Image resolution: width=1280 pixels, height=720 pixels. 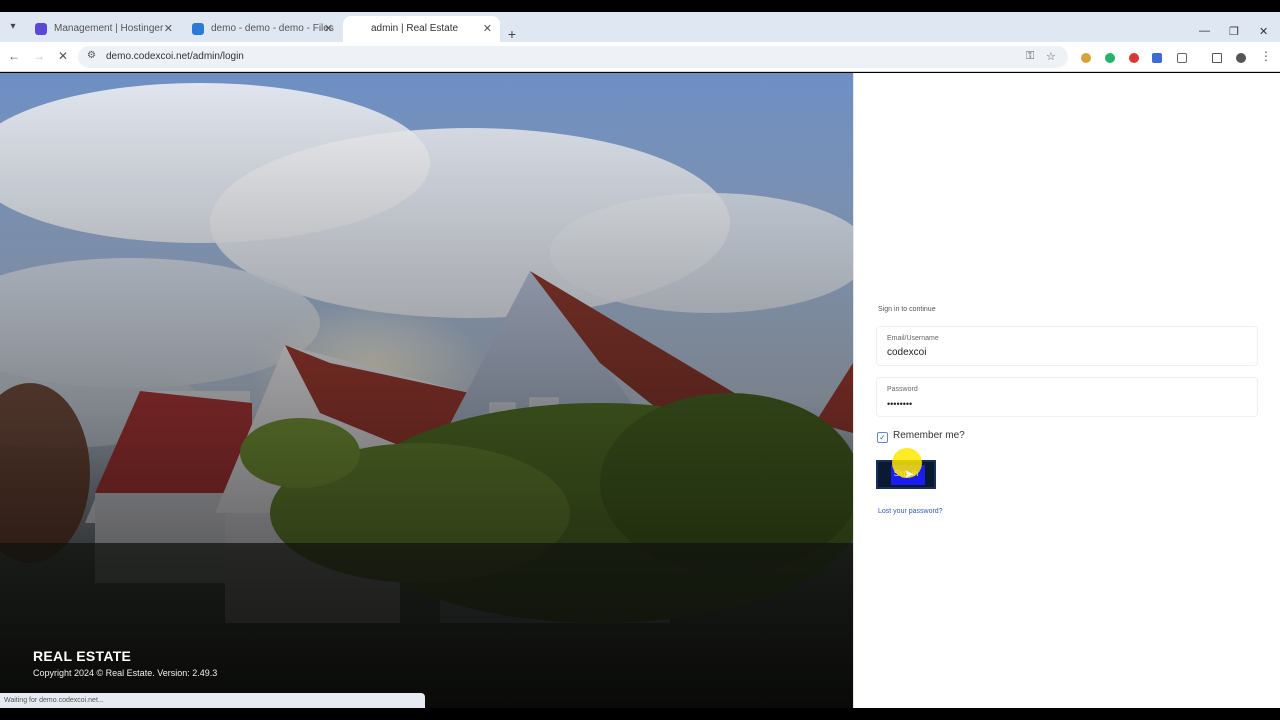 What do you see at coordinates (907, 309) in the screenshot?
I see `signin-heading: Sign in to continue` at bounding box center [907, 309].